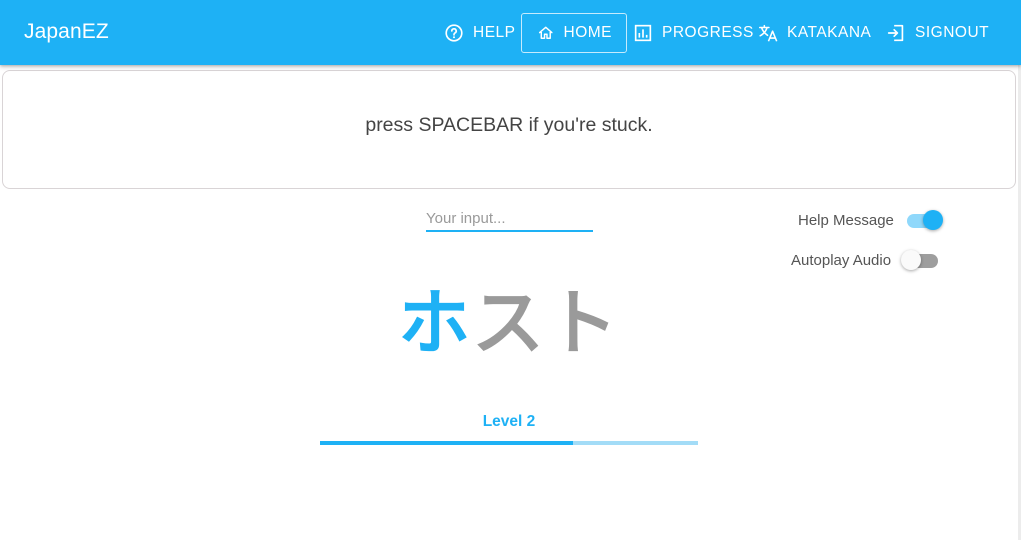  I want to click on nav-progress-button: PROGRESS, so click(693, 33).